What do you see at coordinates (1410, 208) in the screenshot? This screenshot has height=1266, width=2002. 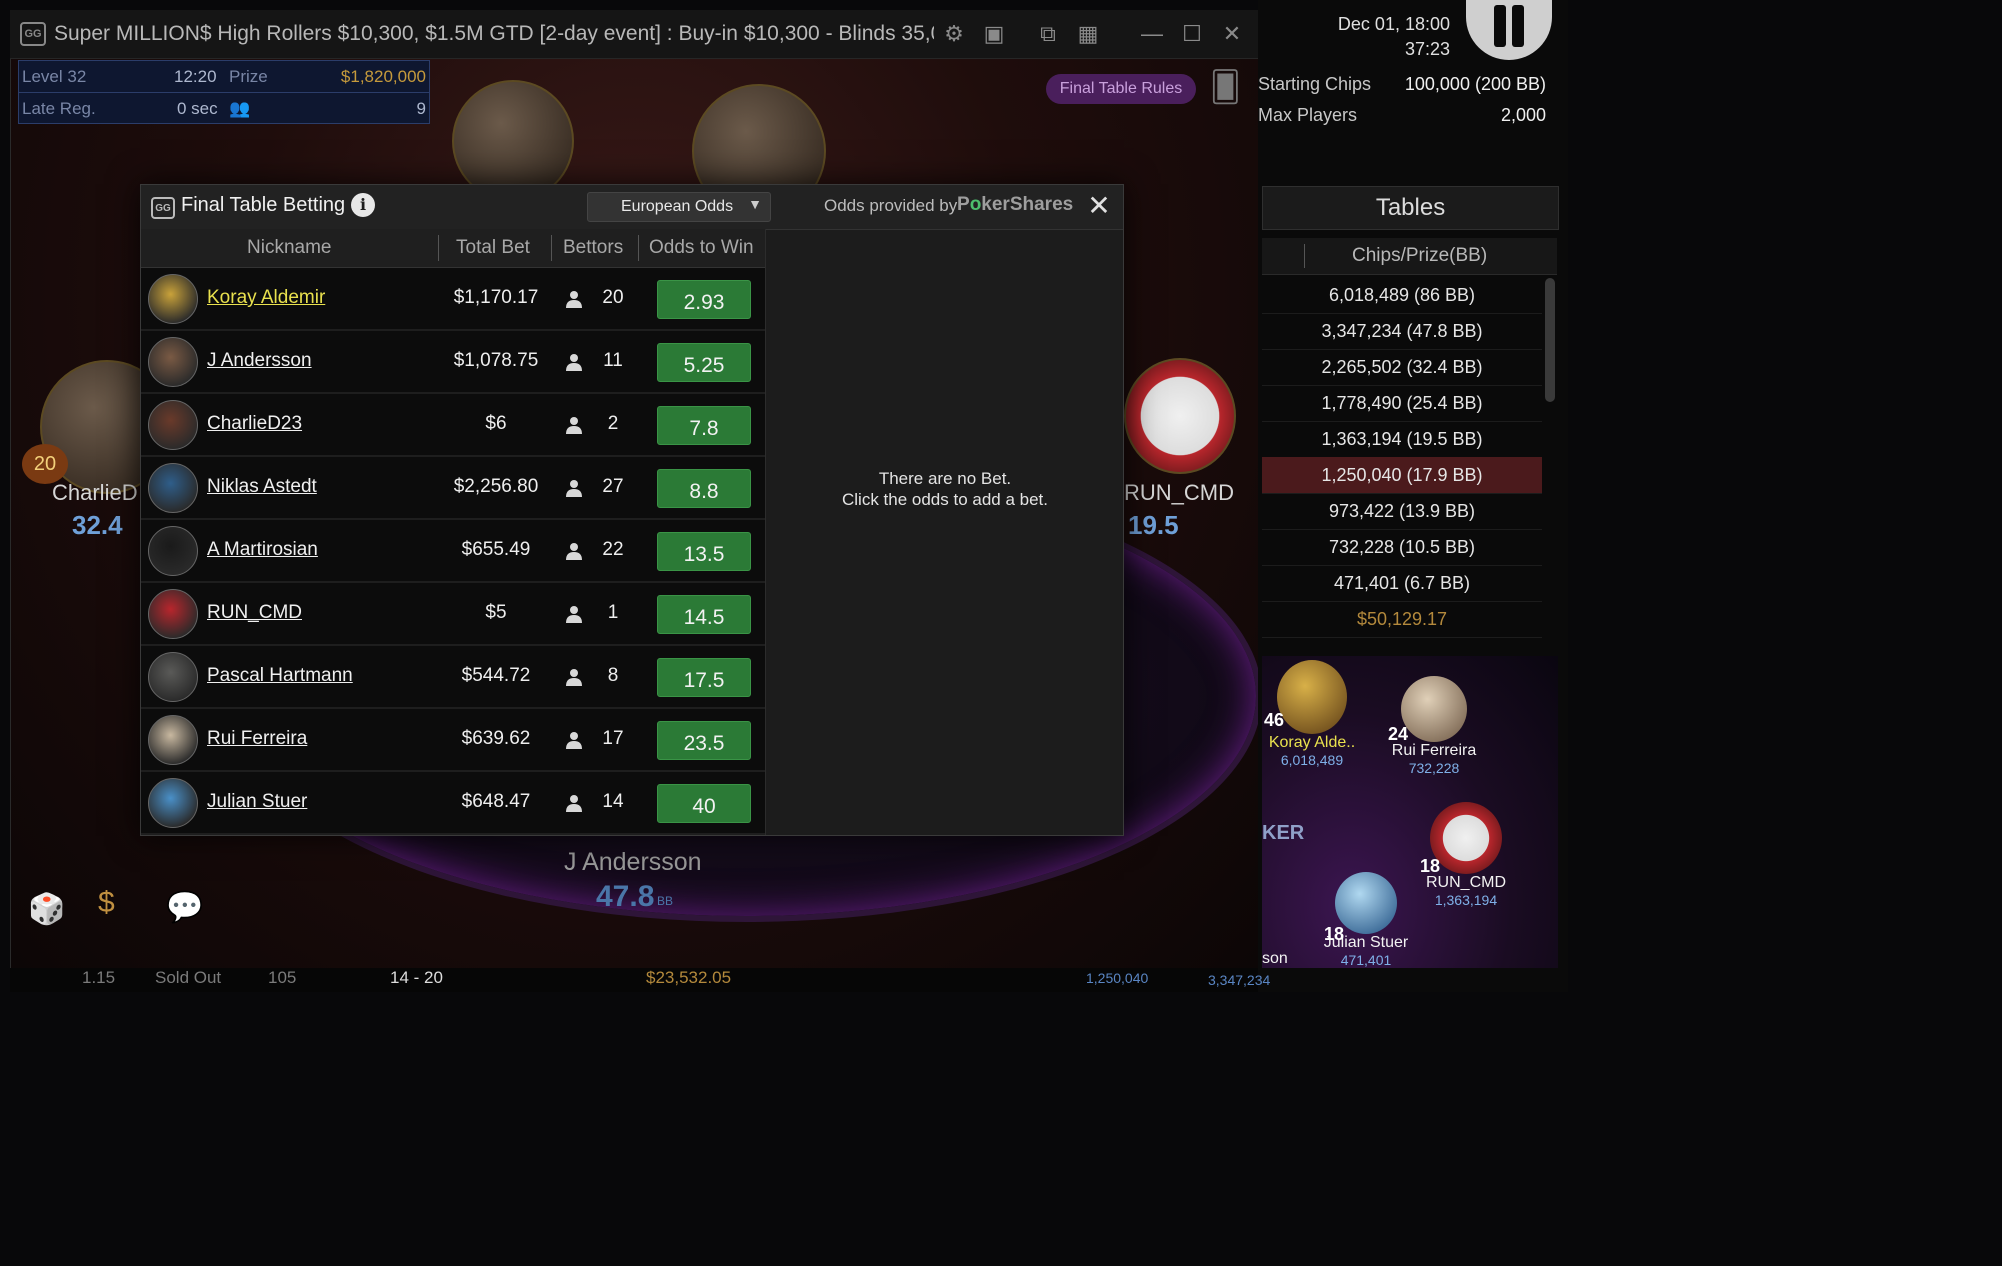 I see `tables-tab: Tables` at bounding box center [1410, 208].